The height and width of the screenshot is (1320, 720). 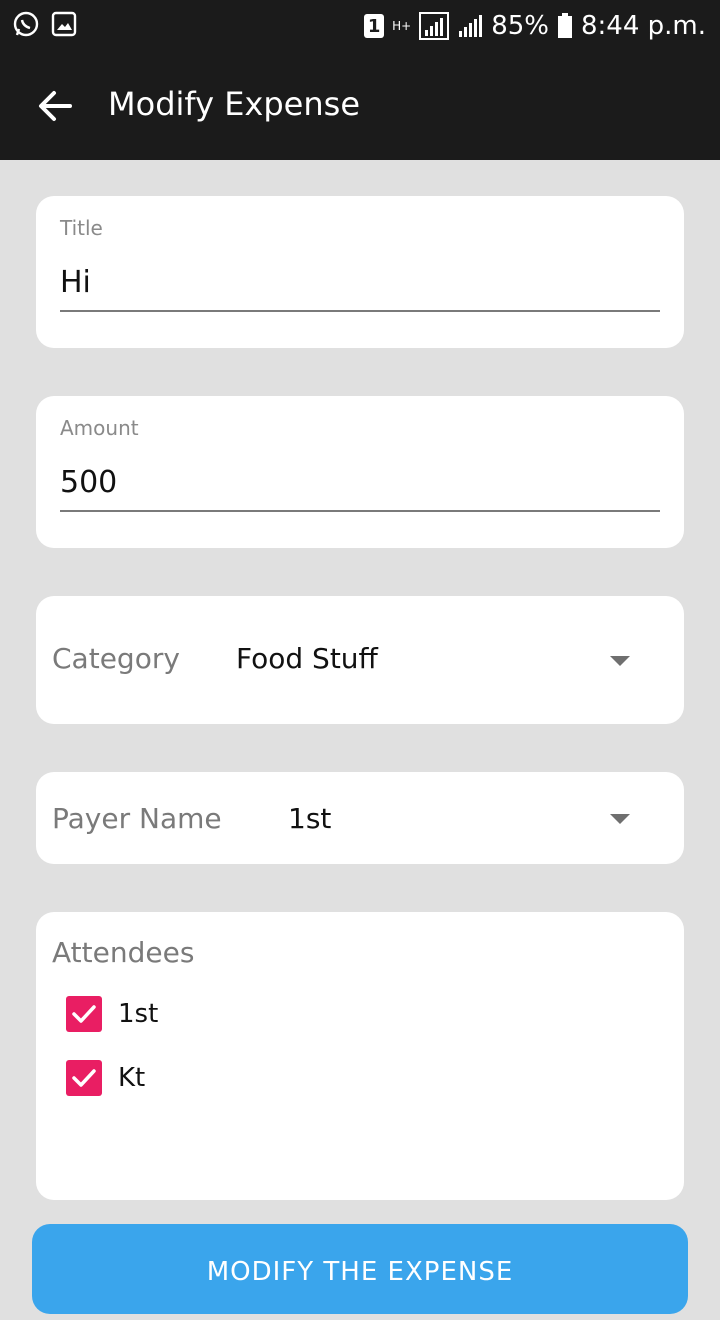 What do you see at coordinates (138, 1014) in the screenshot?
I see `attendee-name: 1st` at bounding box center [138, 1014].